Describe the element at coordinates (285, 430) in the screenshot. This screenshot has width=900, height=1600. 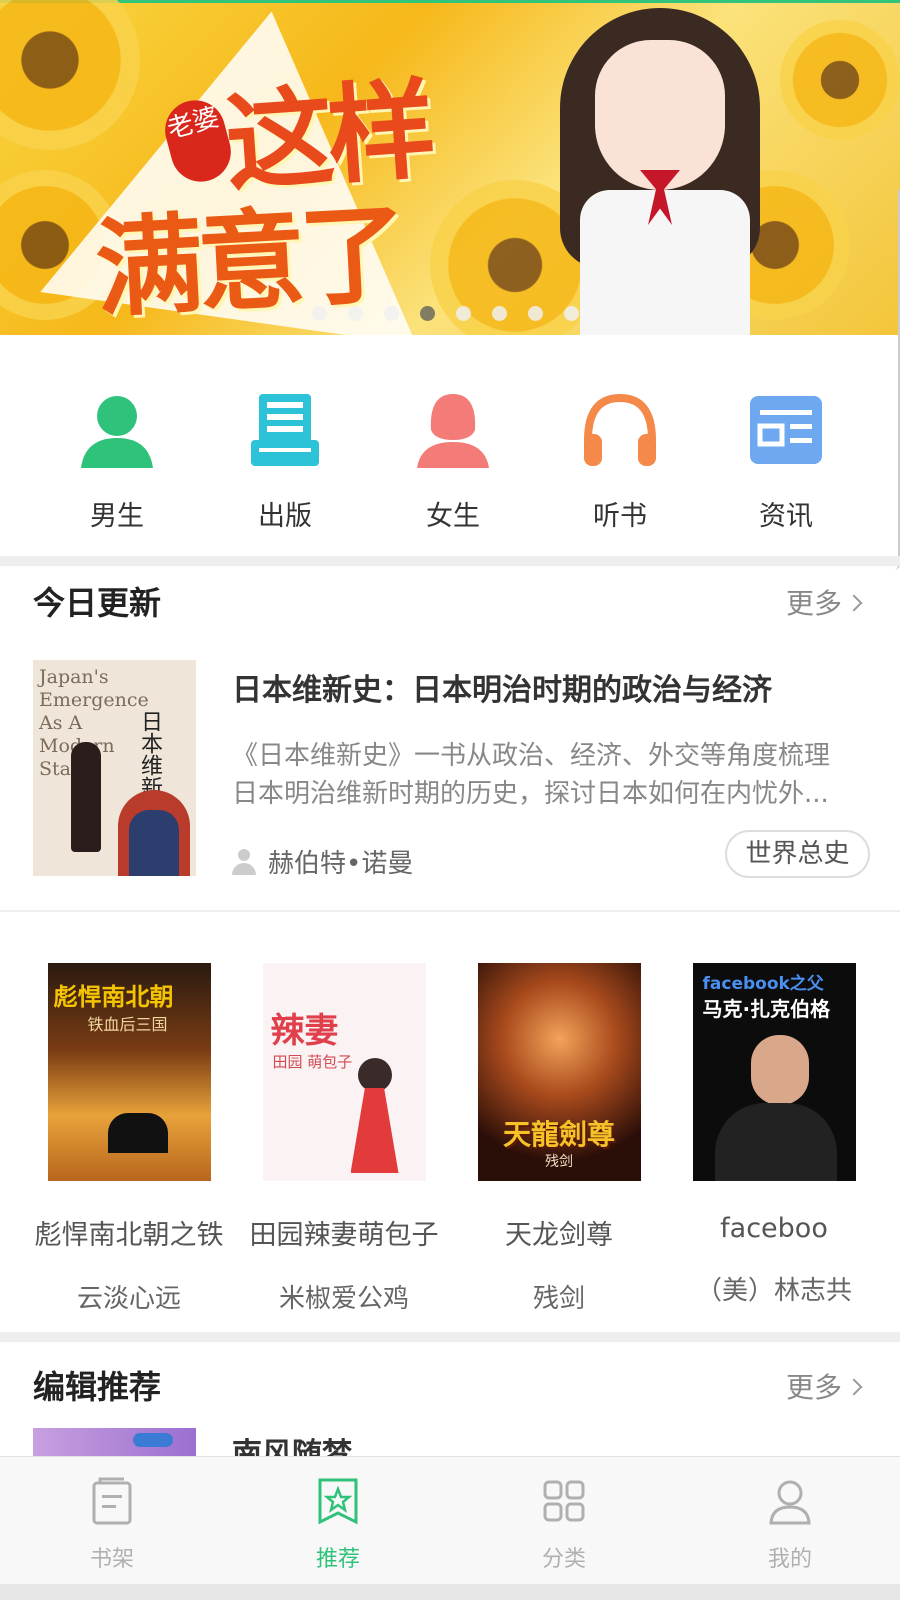
I see `book-publish-icon` at that location.